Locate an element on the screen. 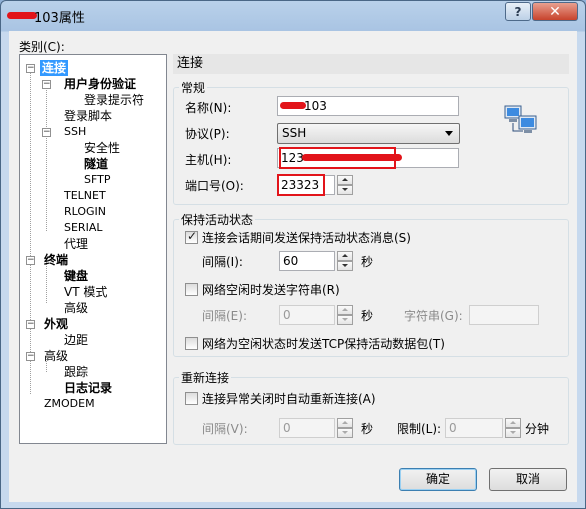  tree-item-security: 安全性 is located at coordinates (102, 148).